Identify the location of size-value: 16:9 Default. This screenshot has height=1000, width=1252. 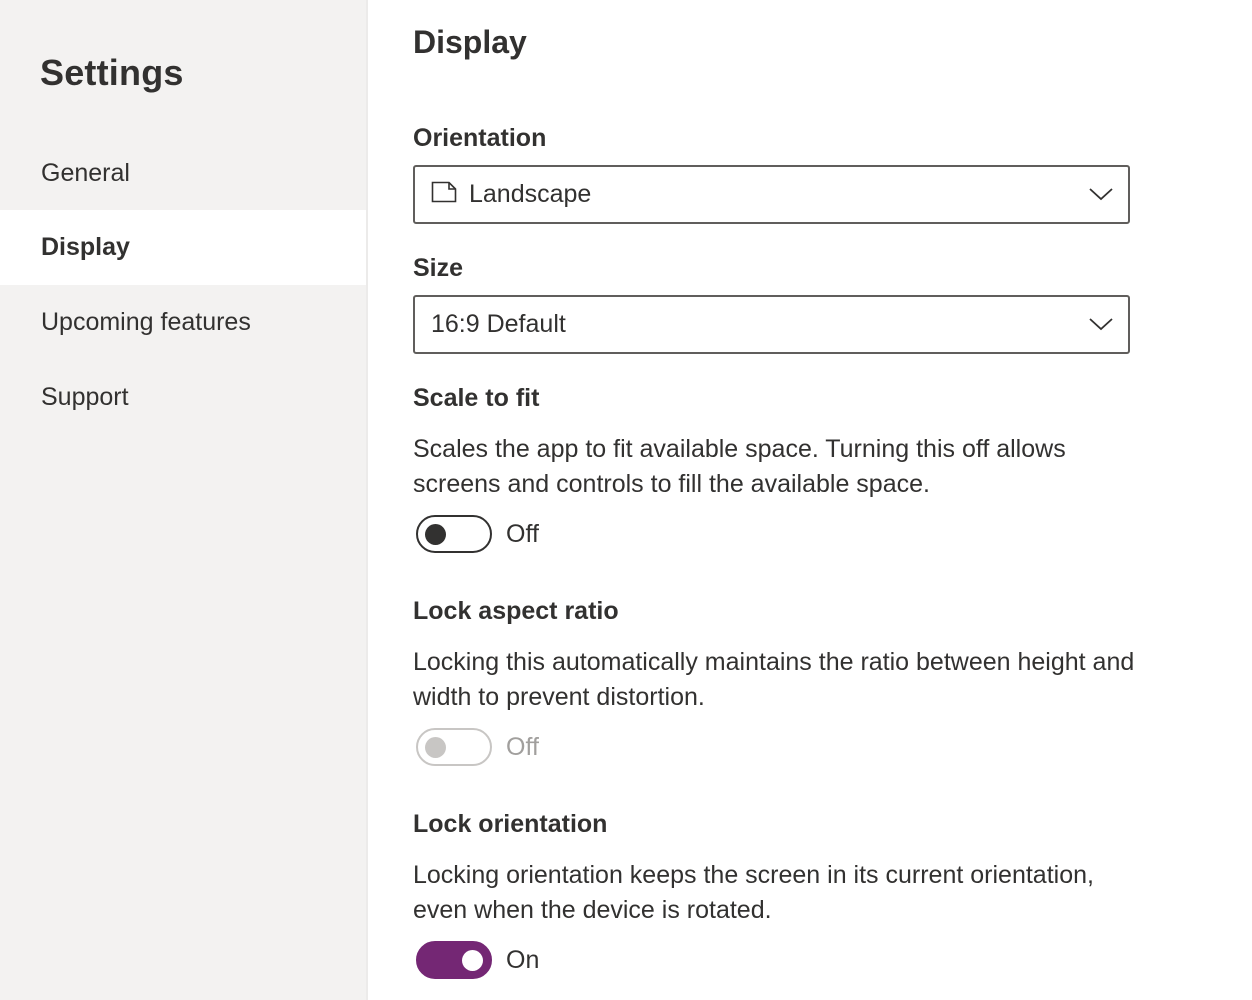
(498, 324).